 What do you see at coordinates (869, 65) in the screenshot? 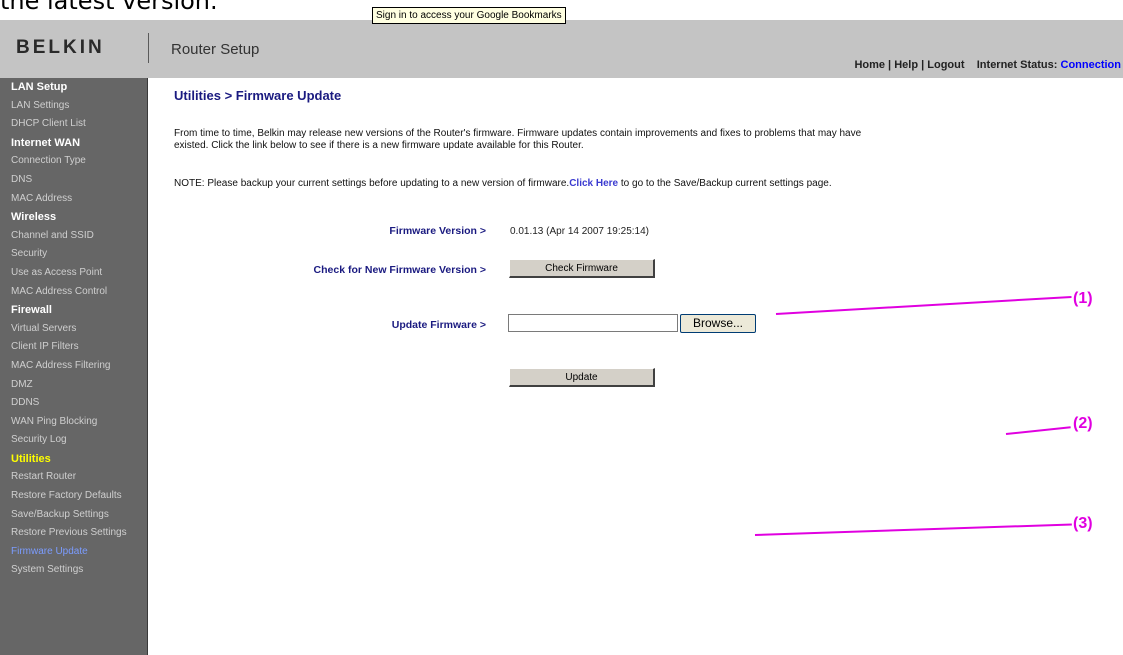
I see `home-link: Home` at bounding box center [869, 65].